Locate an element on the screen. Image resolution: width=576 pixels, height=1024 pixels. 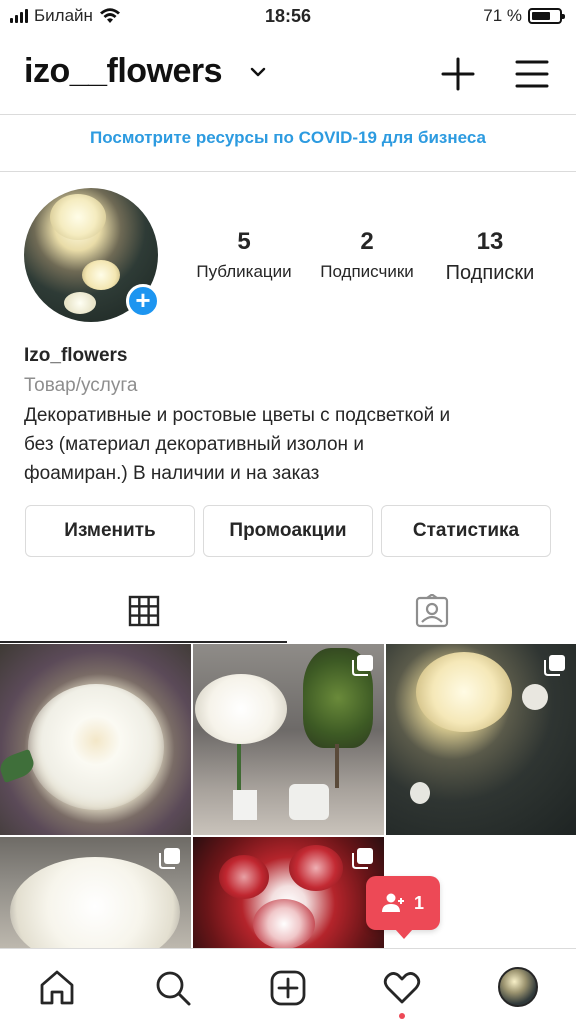
follower-icon is located at coordinates (392, 902).